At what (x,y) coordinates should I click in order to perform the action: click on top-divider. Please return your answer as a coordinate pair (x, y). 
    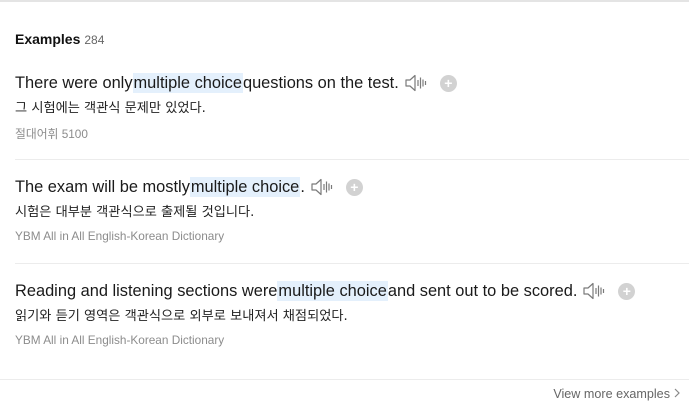
    Looking at the image, I should click on (344, 1).